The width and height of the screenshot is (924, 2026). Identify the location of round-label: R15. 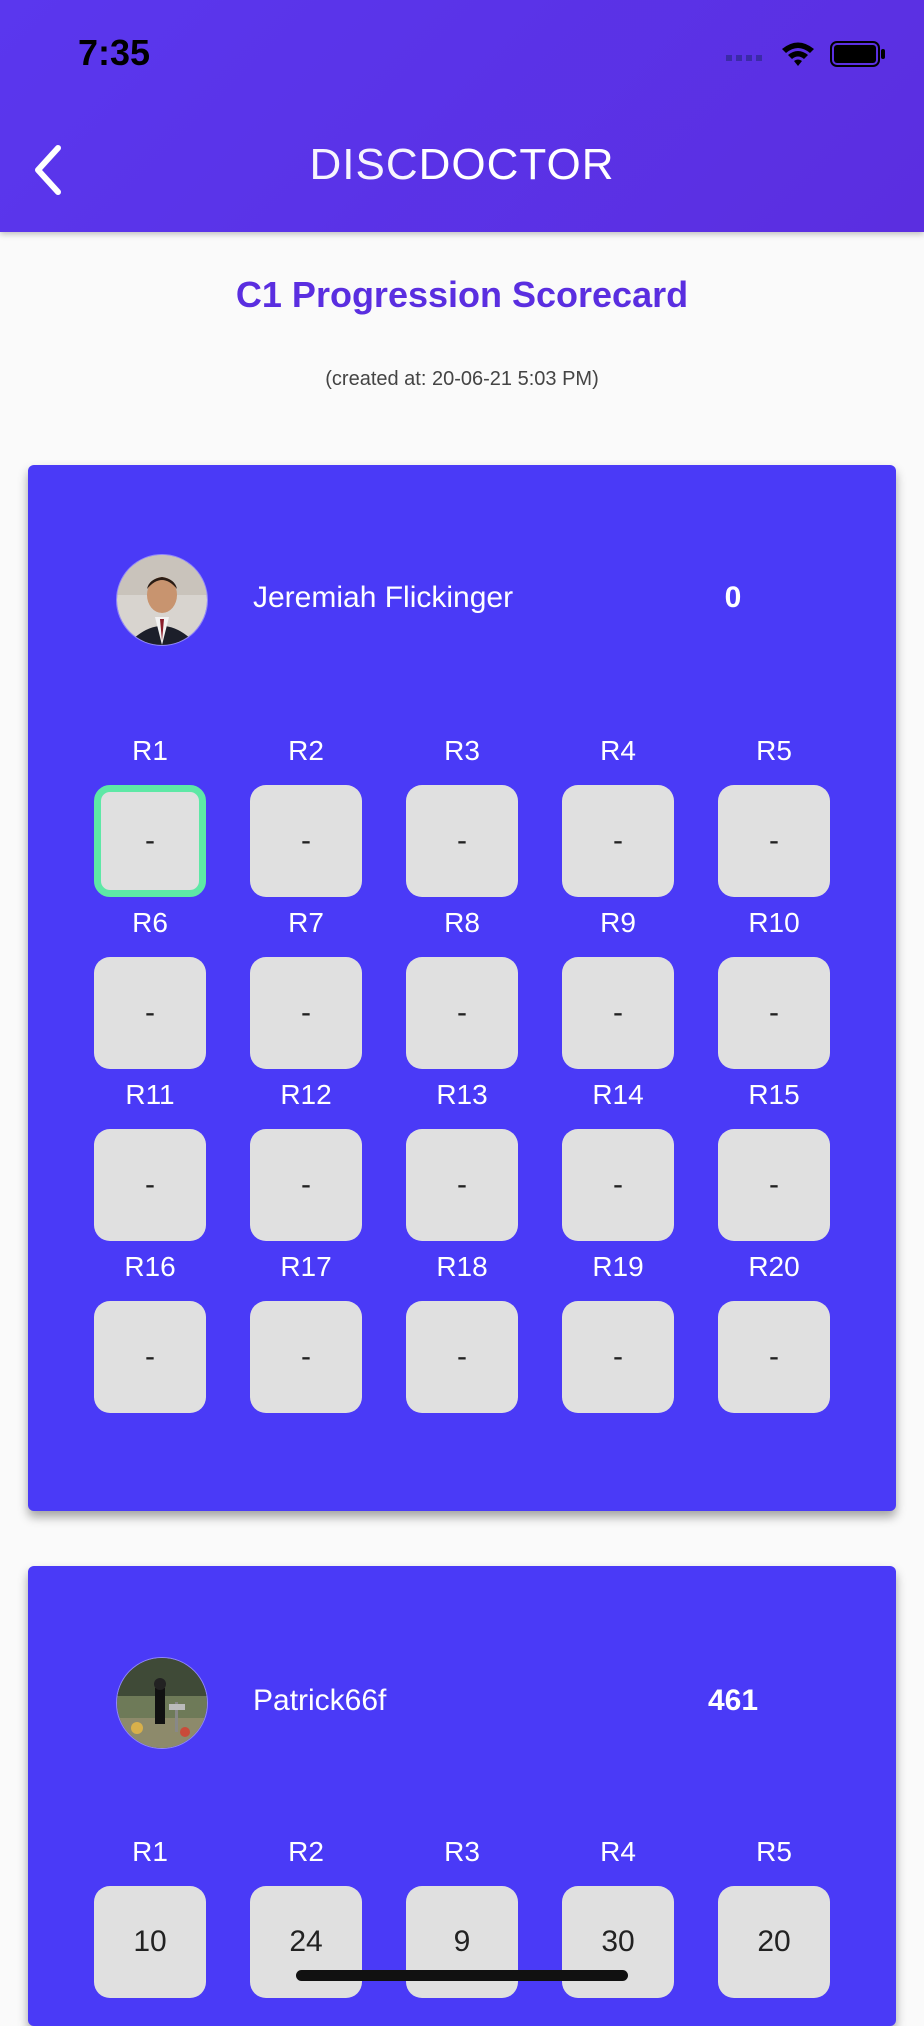
(774, 1094).